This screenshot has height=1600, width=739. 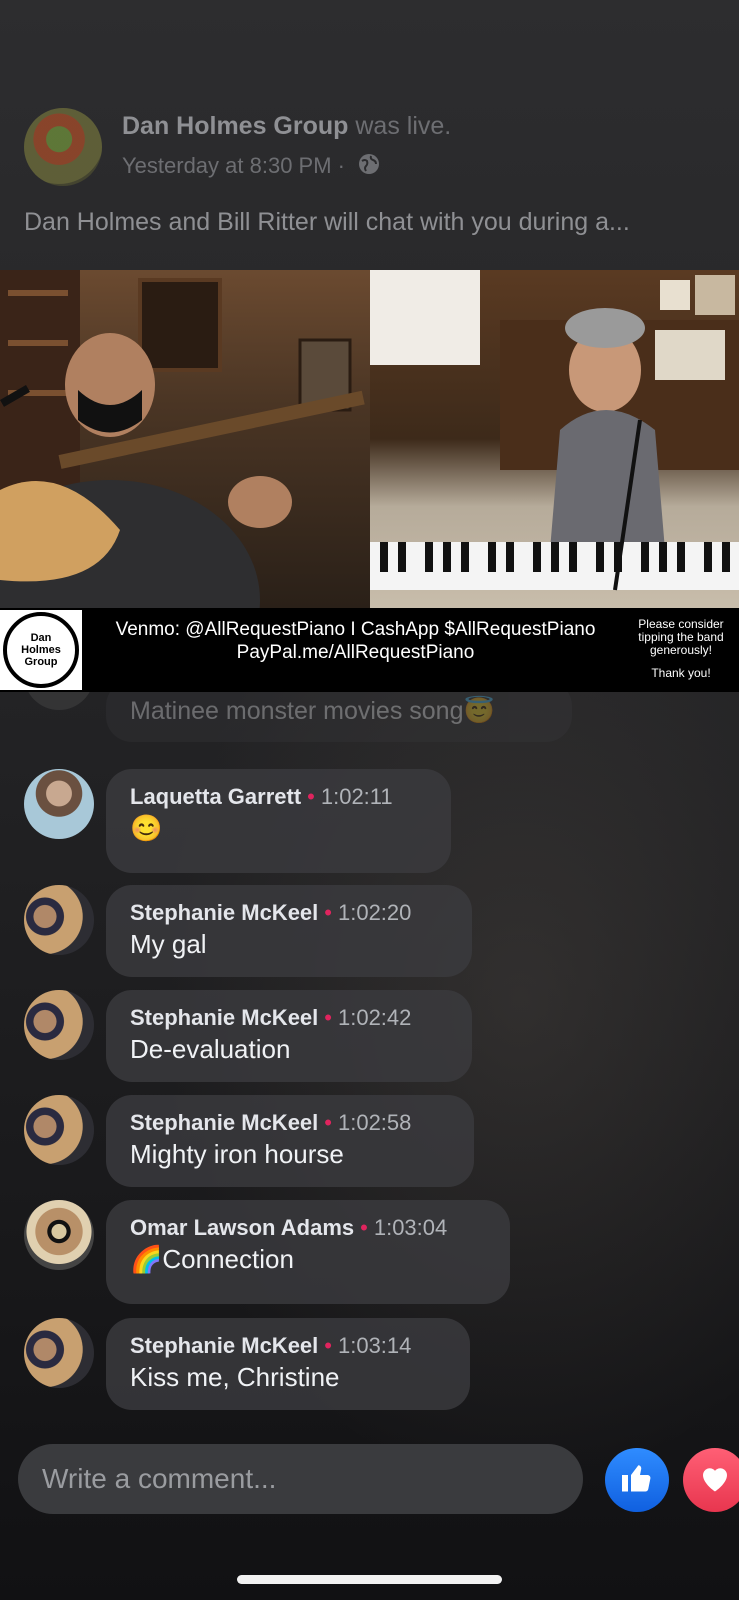 I want to click on commenter-name: Laquetta Garrett, so click(x=215, y=796).